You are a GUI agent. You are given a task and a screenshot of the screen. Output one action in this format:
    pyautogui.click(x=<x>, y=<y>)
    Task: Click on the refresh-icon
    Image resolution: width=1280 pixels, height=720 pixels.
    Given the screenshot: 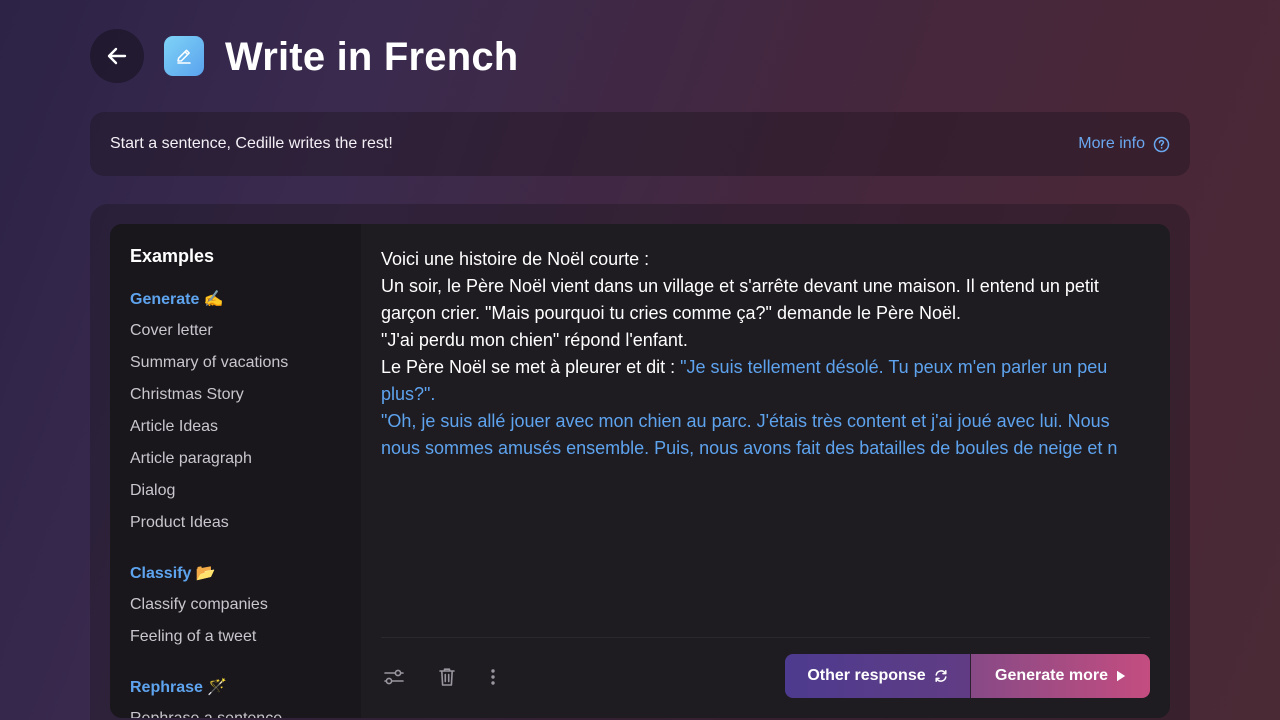 What is the action you would take?
    pyautogui.click(x=941, y=676)
    